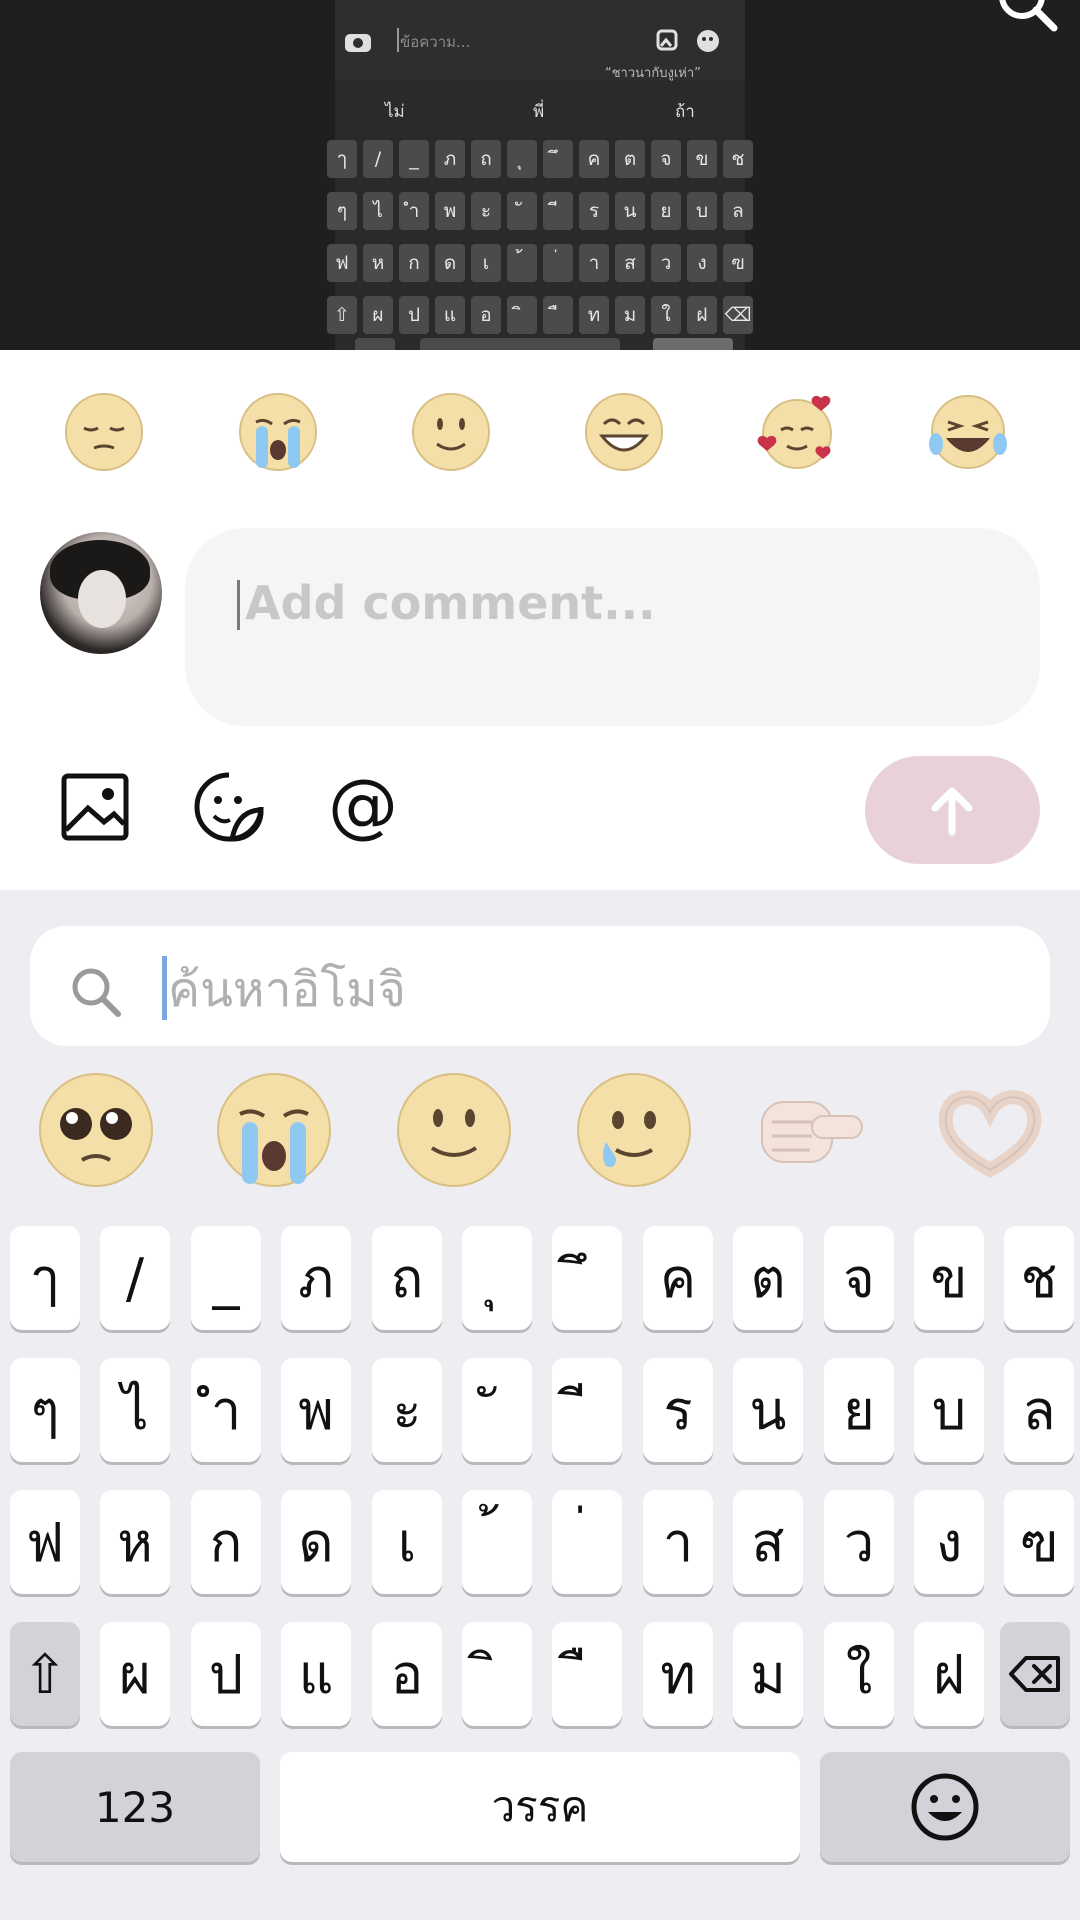 The width and height of the screenshot is (1080, 1920). Describe the element at coordinates (135, 1674) in the screenshot. I see `key: ผ` at that location.